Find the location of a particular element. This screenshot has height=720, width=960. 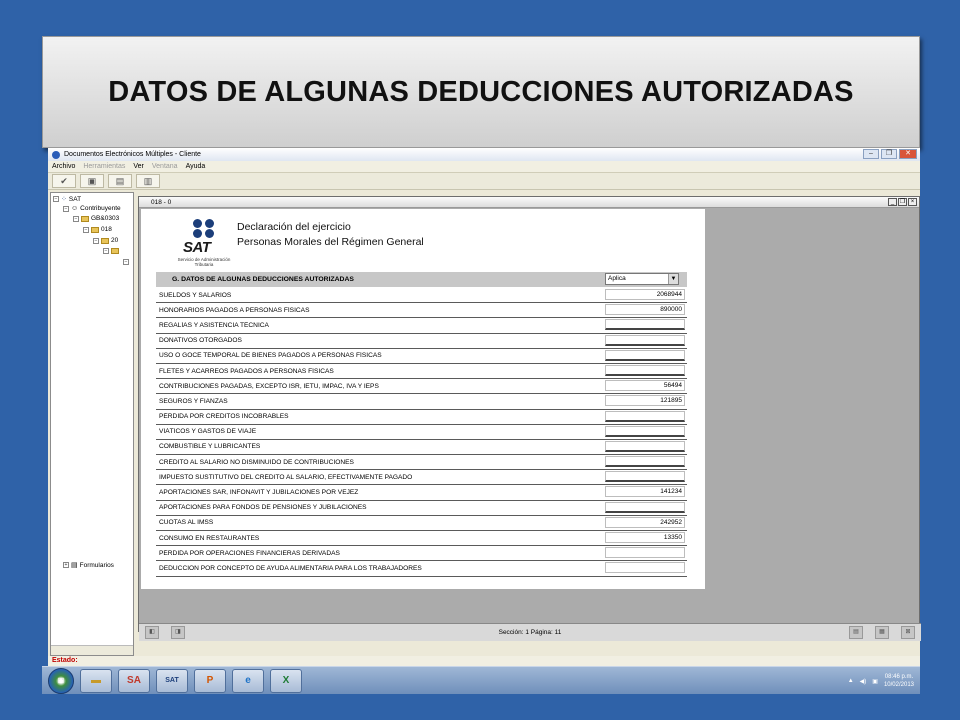

tree-item-formularios: + ▤ Formularios is located at coordinates (88, 565).